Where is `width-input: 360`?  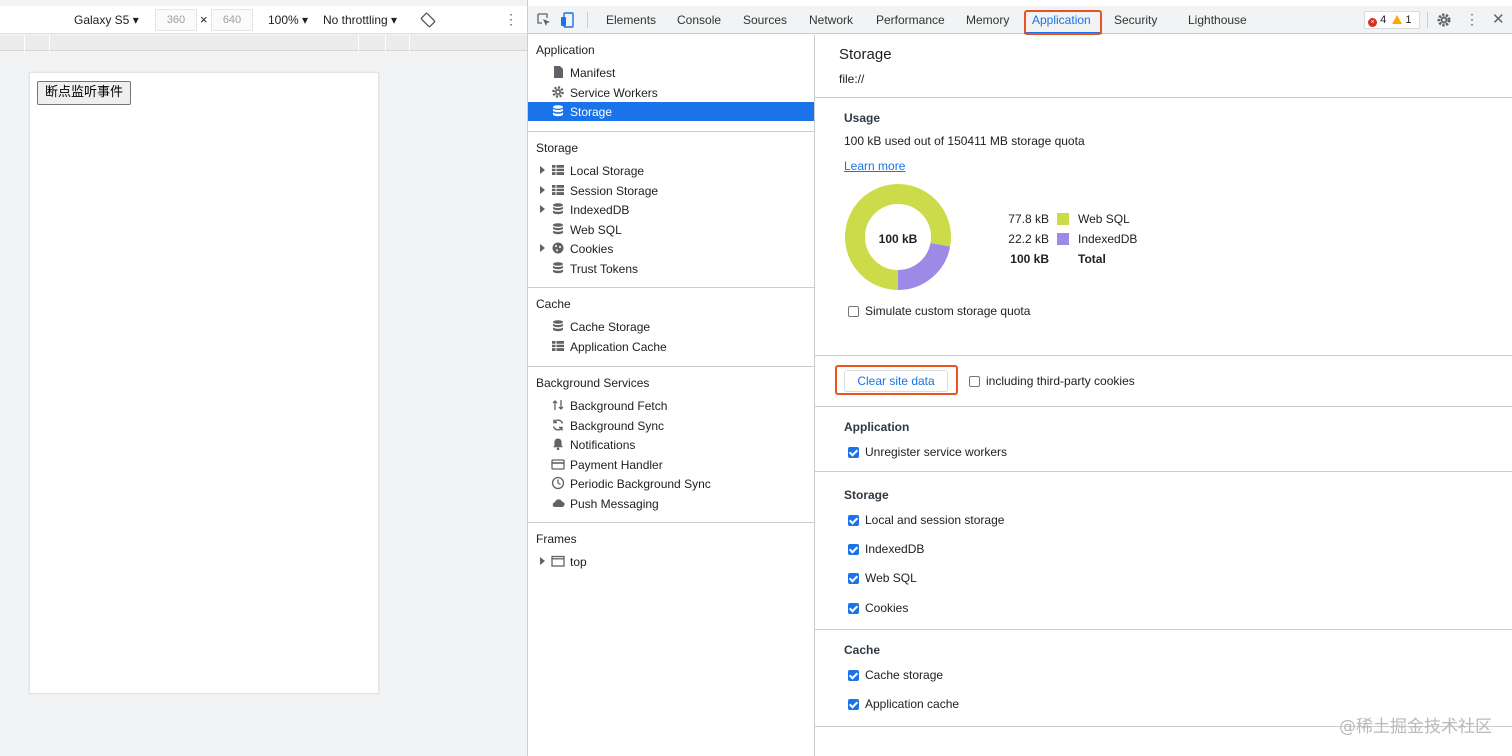 width-input: 360 is located at coordinates (176, 20).